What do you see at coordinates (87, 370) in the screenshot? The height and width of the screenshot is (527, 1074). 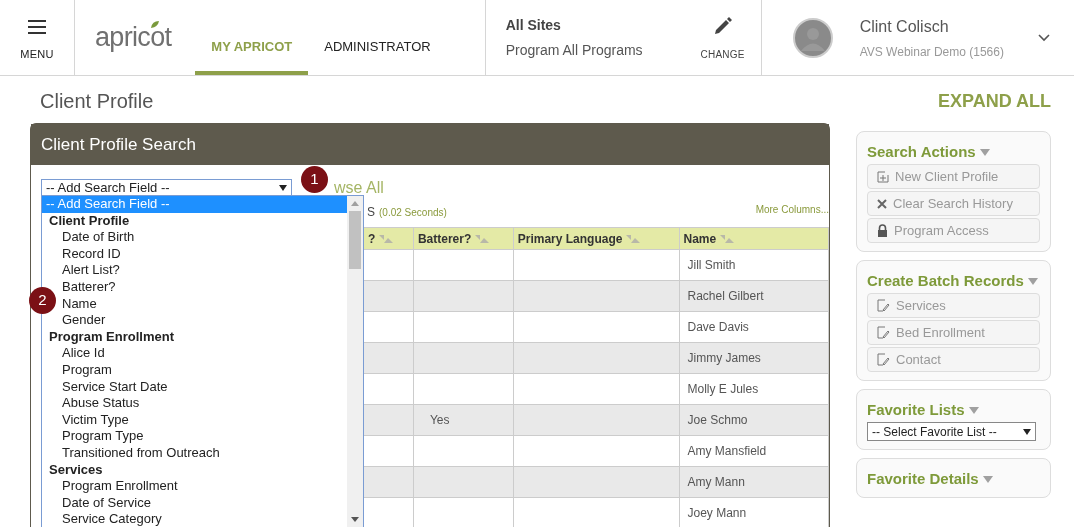 I see `dropdown-option: Program` at bounding box center [87, 370].